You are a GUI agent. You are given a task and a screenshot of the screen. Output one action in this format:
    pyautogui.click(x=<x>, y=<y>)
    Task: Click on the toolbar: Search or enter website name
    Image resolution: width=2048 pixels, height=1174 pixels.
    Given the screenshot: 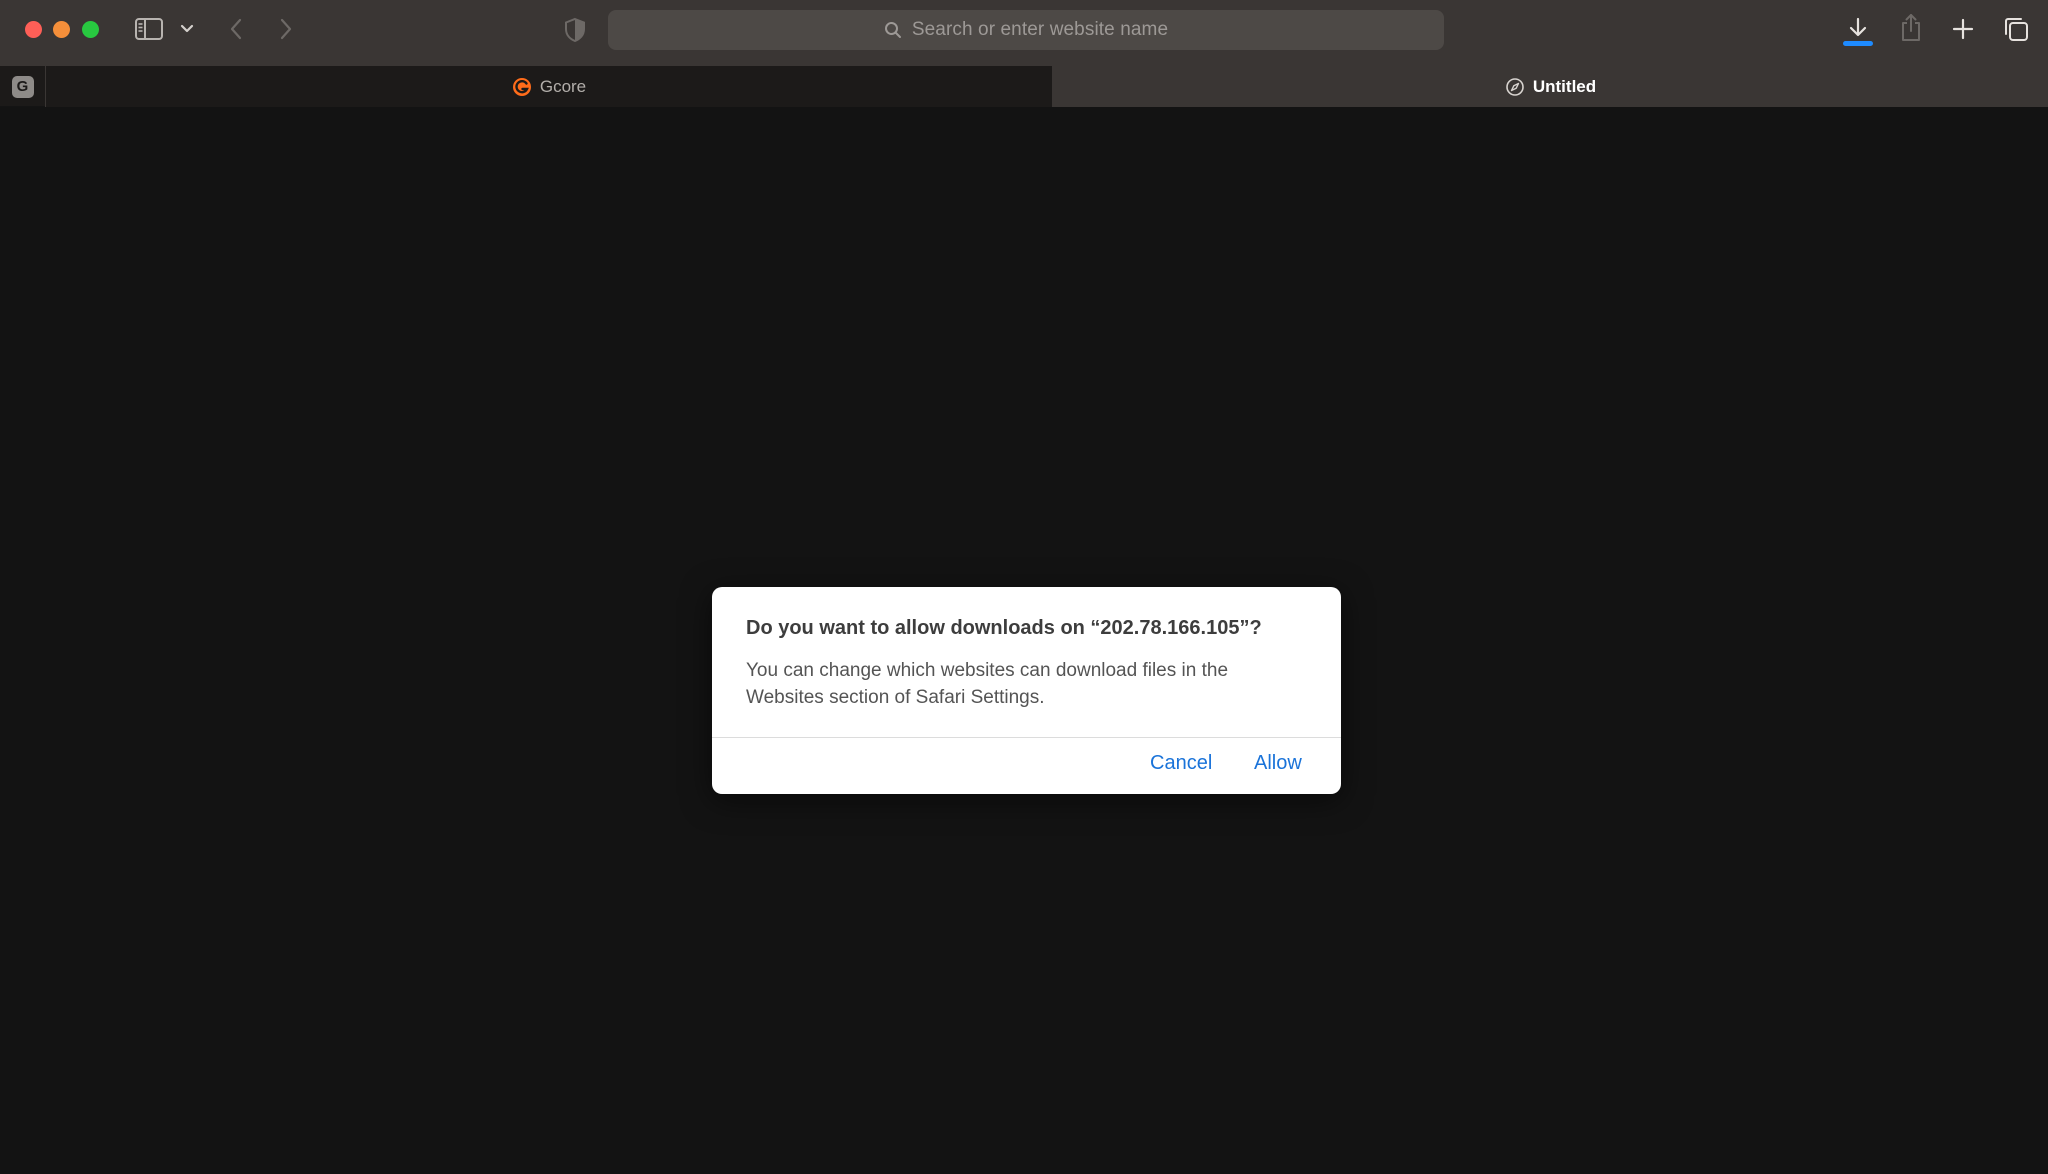 What is the action you would take?
    pyautogui.click(x=1024, y=33)
    